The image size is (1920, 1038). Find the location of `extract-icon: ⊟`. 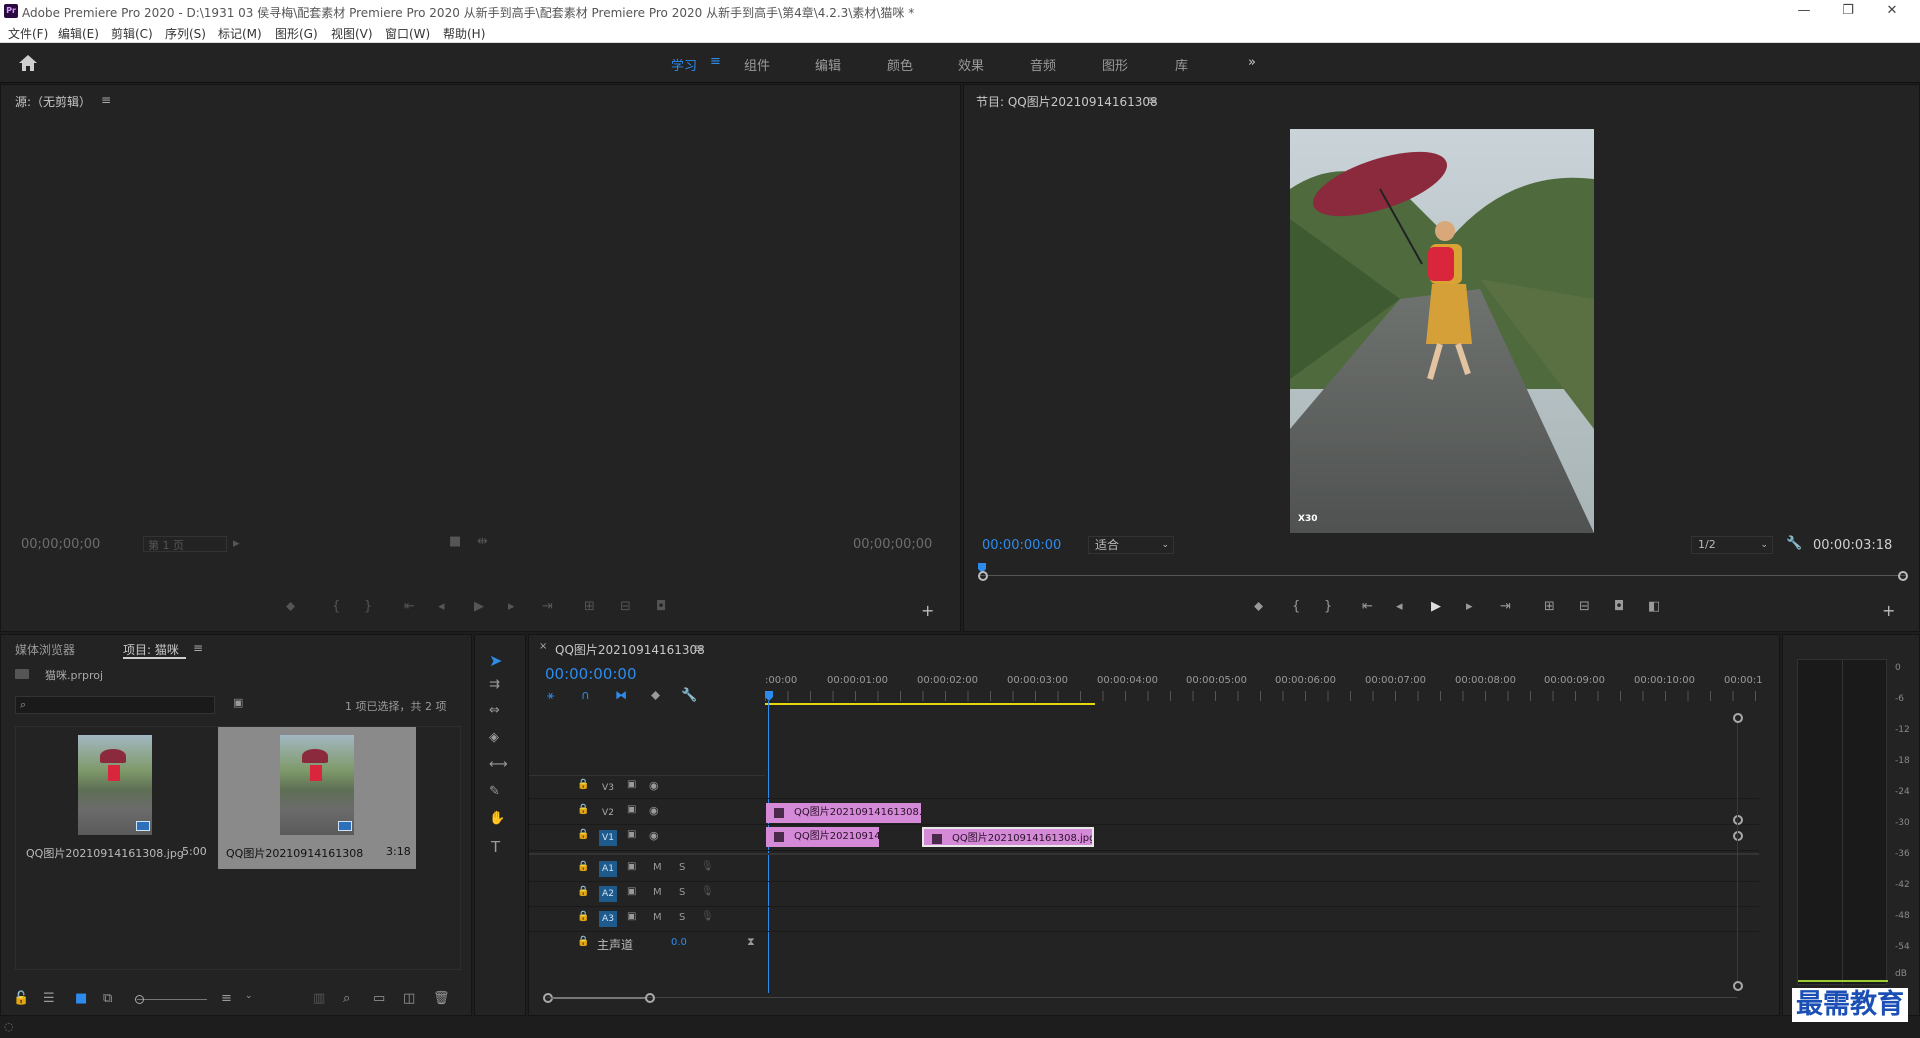

extract-icon: ⊟ is located at coordinates (1584, 606).